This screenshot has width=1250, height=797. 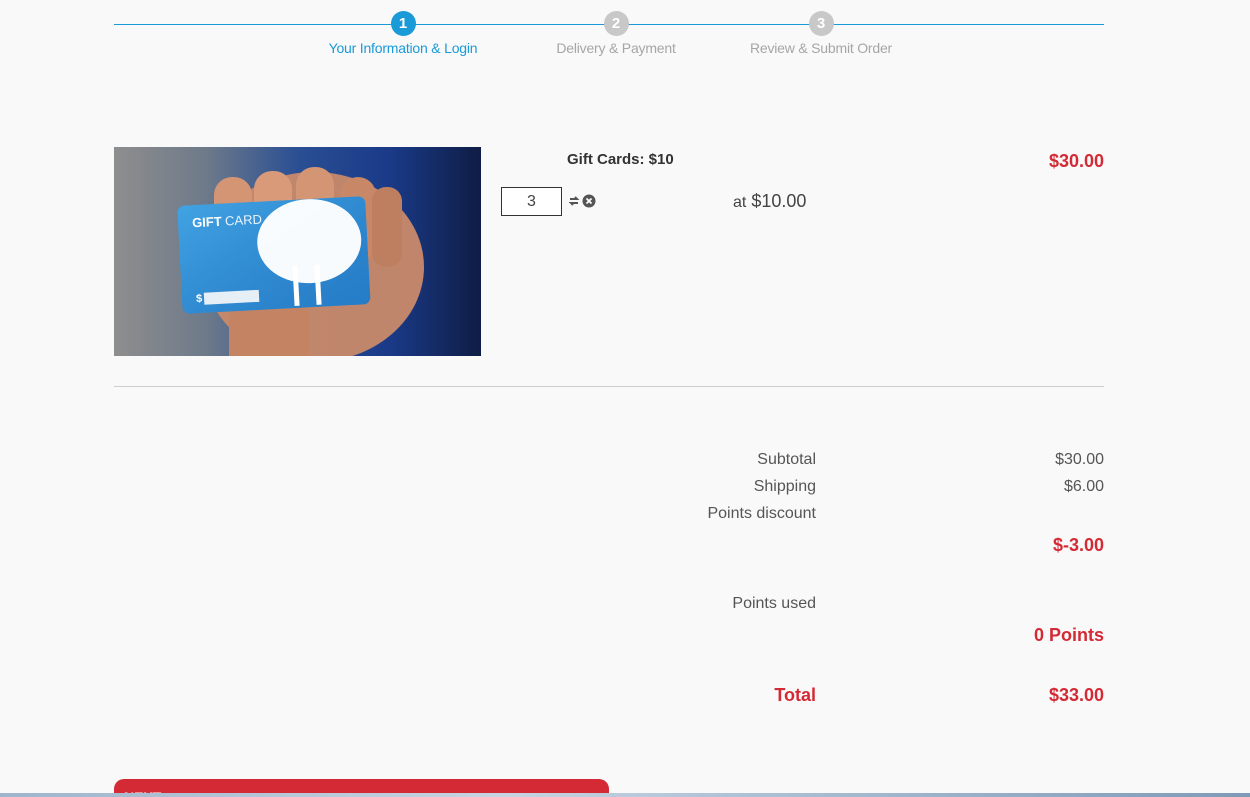 I want to click on taskbar-strip, so click(x=625, y=795).